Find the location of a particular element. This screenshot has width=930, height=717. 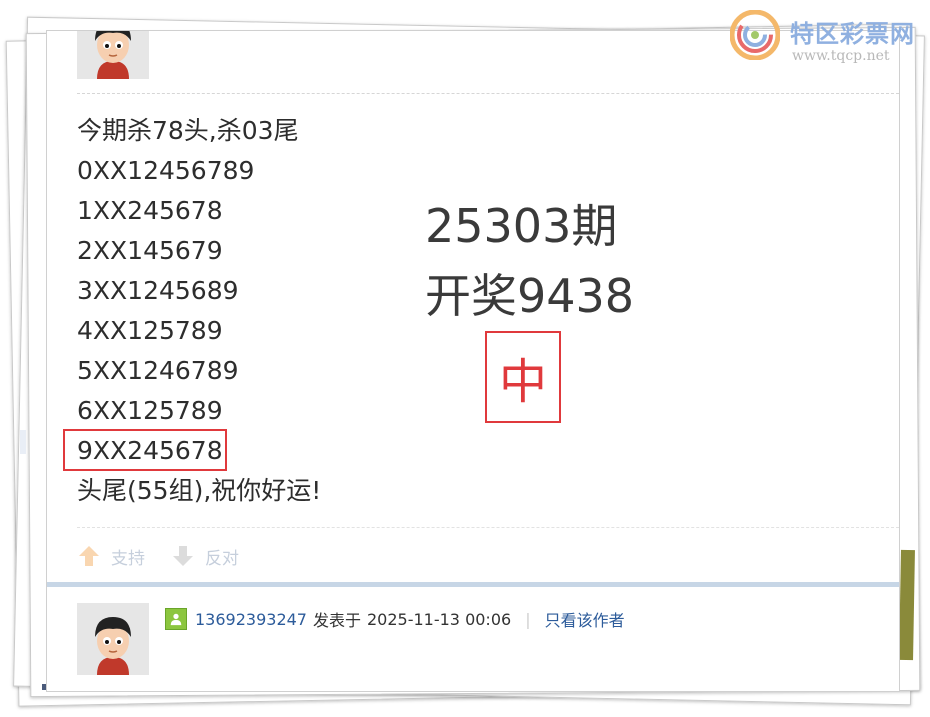

hit-mark: 中 is located at coordinates (523, 377).